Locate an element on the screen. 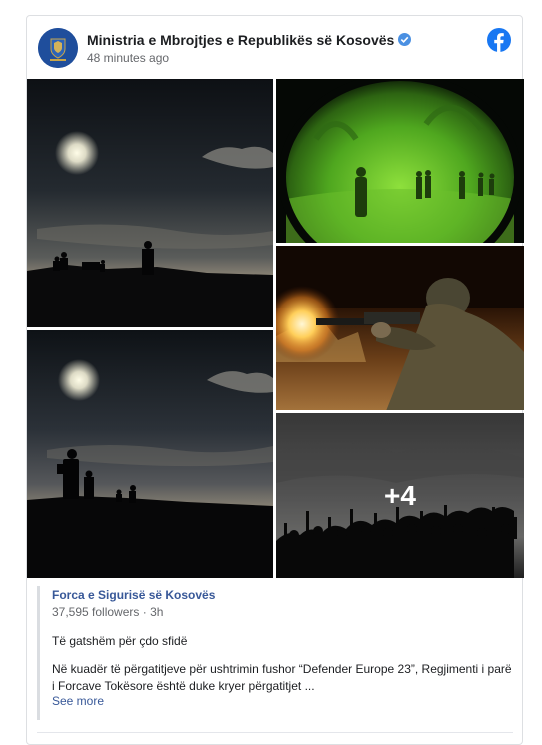  more-photos-overlay: +4 is located at coordinates (400, 495).